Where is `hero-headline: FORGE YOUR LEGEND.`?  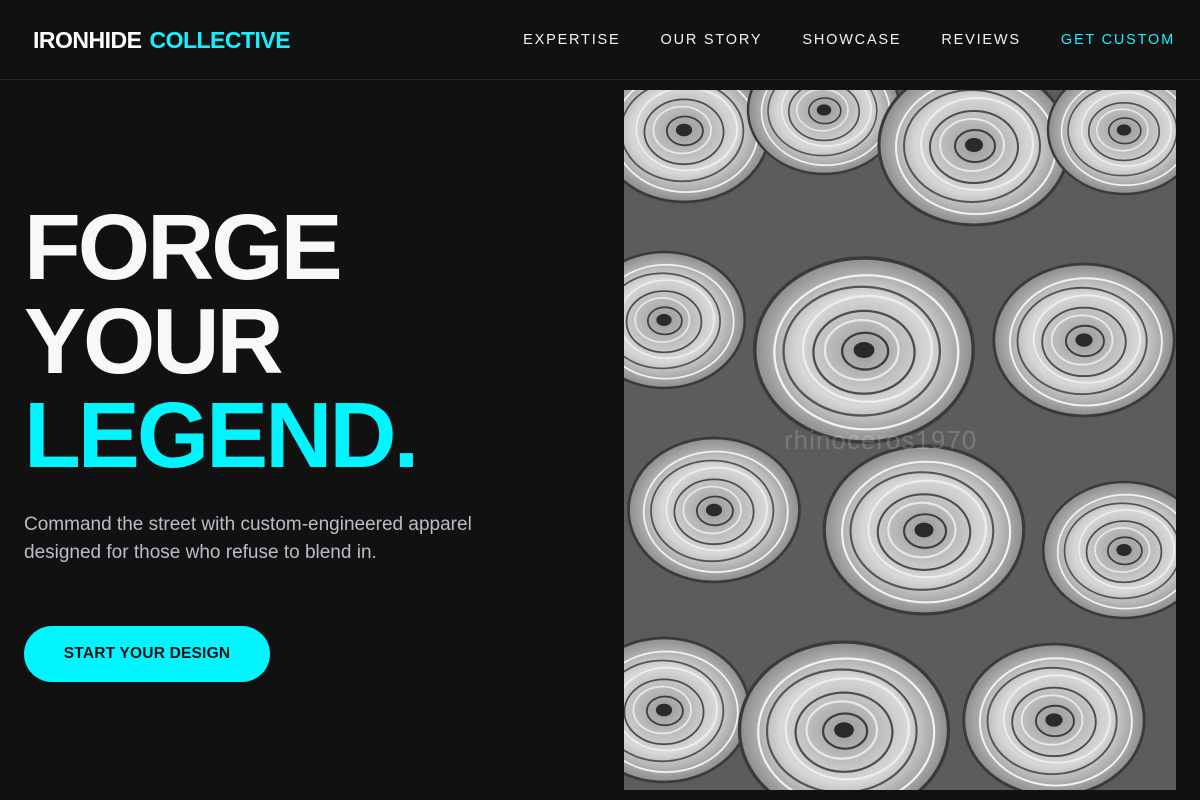 hero-headline: FORGE YOUR LEGEND. is located at coordinates (221, 341).